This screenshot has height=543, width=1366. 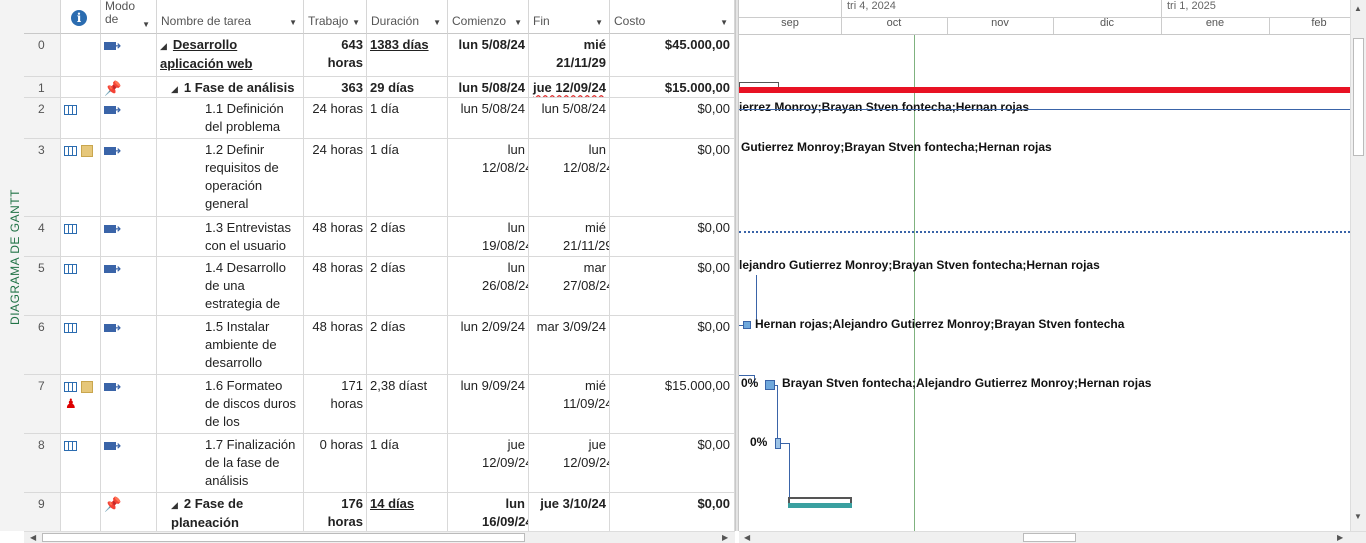 I want to click on task-start: lun 26/08/24, so click(x=488, y=286).